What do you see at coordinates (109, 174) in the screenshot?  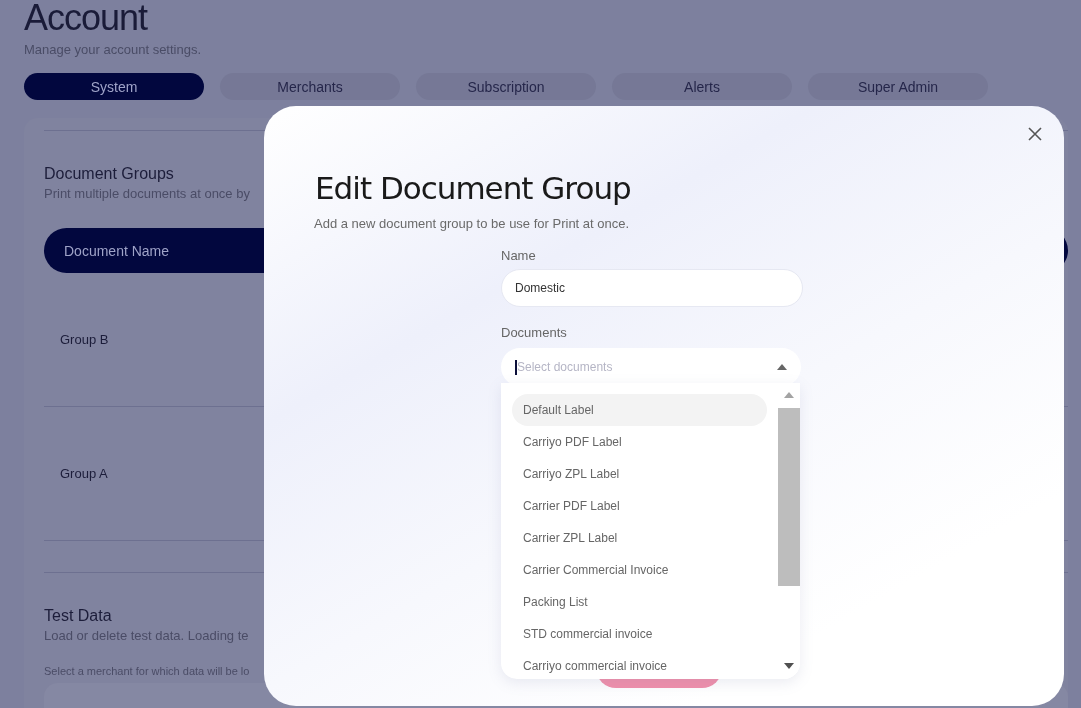 I see `section-title: Document Groups` at bounding box center [109, 174].